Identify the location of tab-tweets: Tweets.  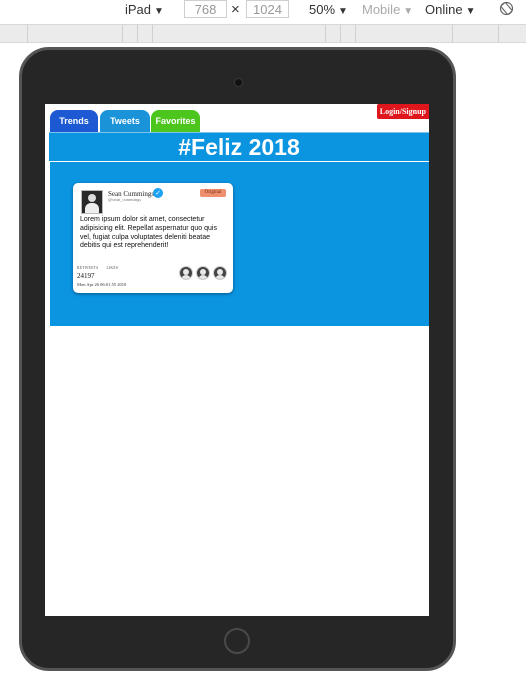
(125, 121).